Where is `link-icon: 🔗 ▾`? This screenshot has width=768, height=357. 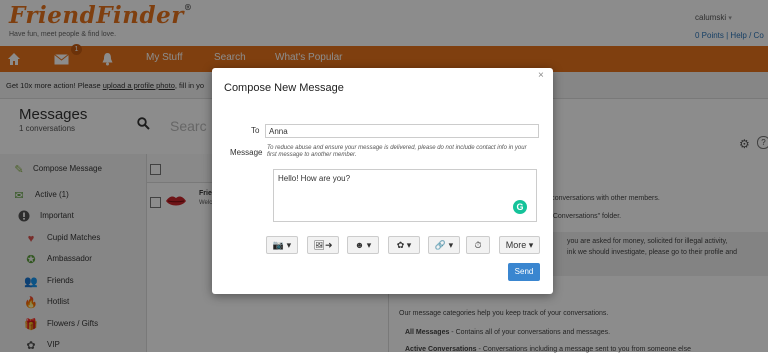 link-icon: 🔗 ▾ is located at coordinates (444, 245).